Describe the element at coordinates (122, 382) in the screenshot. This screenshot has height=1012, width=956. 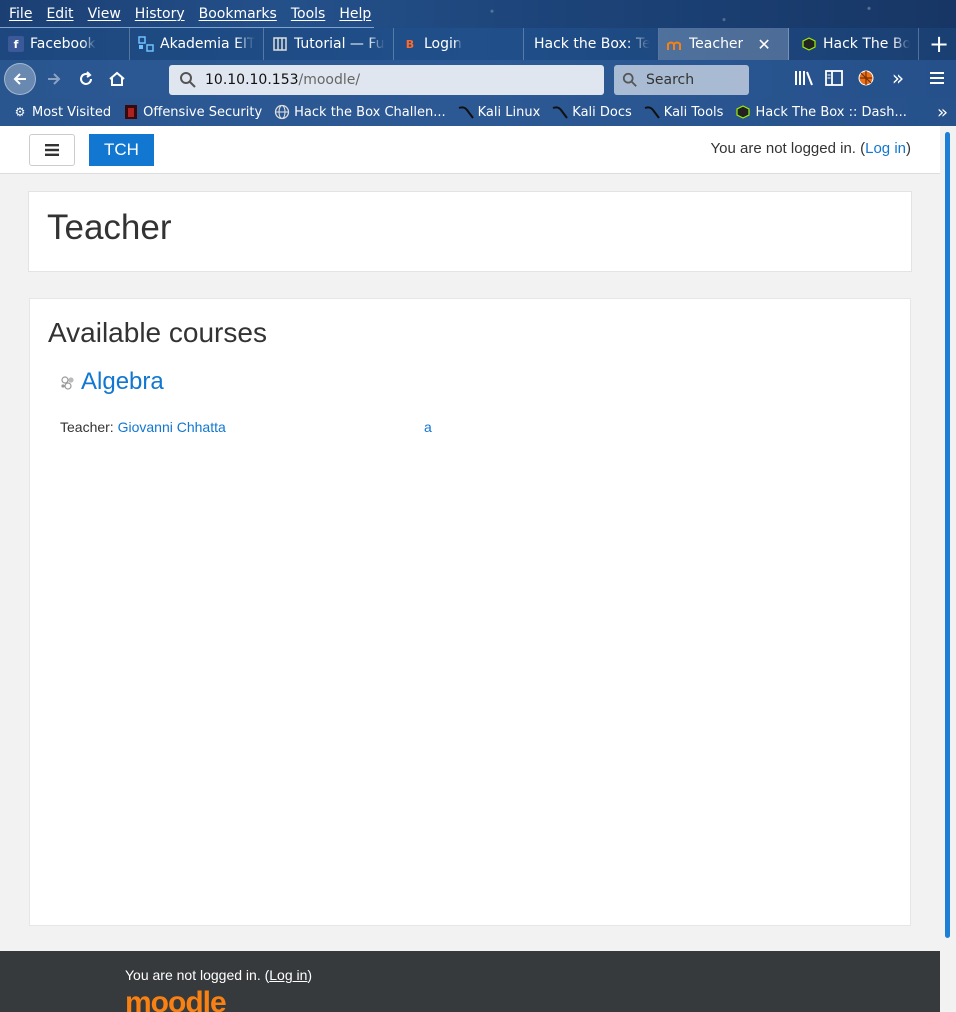
I see `course-link-algebra: Algebra` at that location.